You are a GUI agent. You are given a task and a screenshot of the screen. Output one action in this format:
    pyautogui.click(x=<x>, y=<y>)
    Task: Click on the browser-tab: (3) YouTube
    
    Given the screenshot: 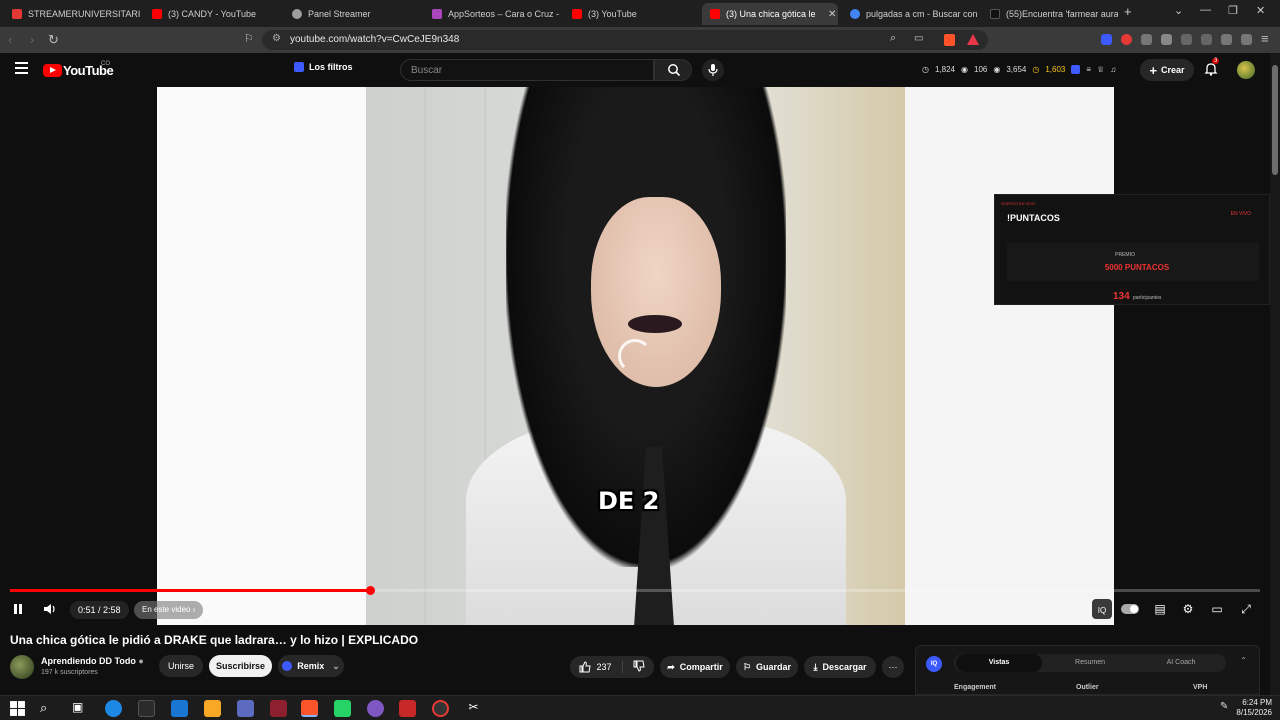 What is the action you would take?
    pyautogui.click(x=631, y=14)
    